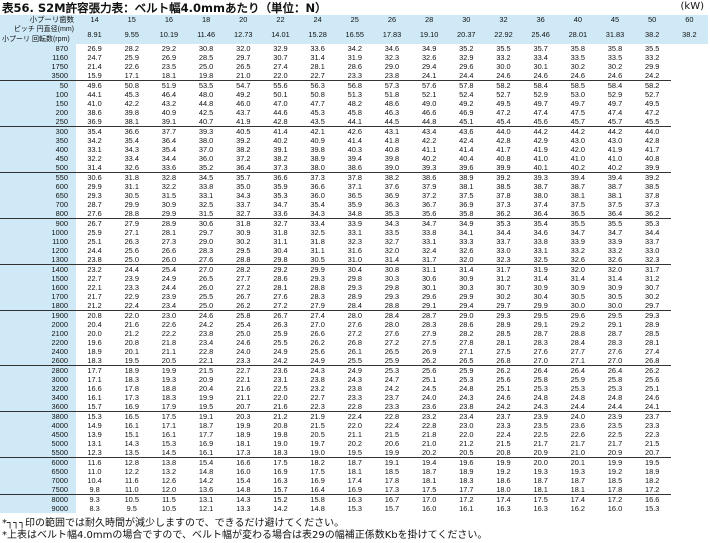 This screenshot has height=543, width=710. Describe the element at coordinates (169, 406) in the screenshot. I see `tension-cell: 17.9` at that location.